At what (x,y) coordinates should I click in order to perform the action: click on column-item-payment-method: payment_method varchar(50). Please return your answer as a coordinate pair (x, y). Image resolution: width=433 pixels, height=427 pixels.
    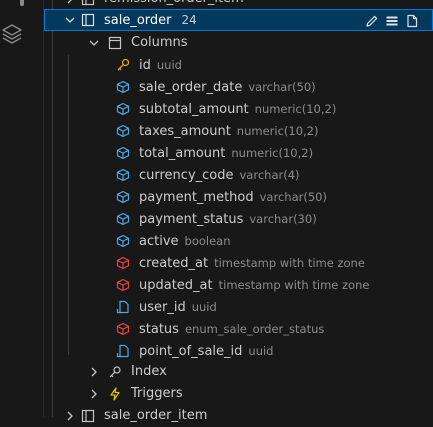
    Looking at the image, I should click on (238, 197).